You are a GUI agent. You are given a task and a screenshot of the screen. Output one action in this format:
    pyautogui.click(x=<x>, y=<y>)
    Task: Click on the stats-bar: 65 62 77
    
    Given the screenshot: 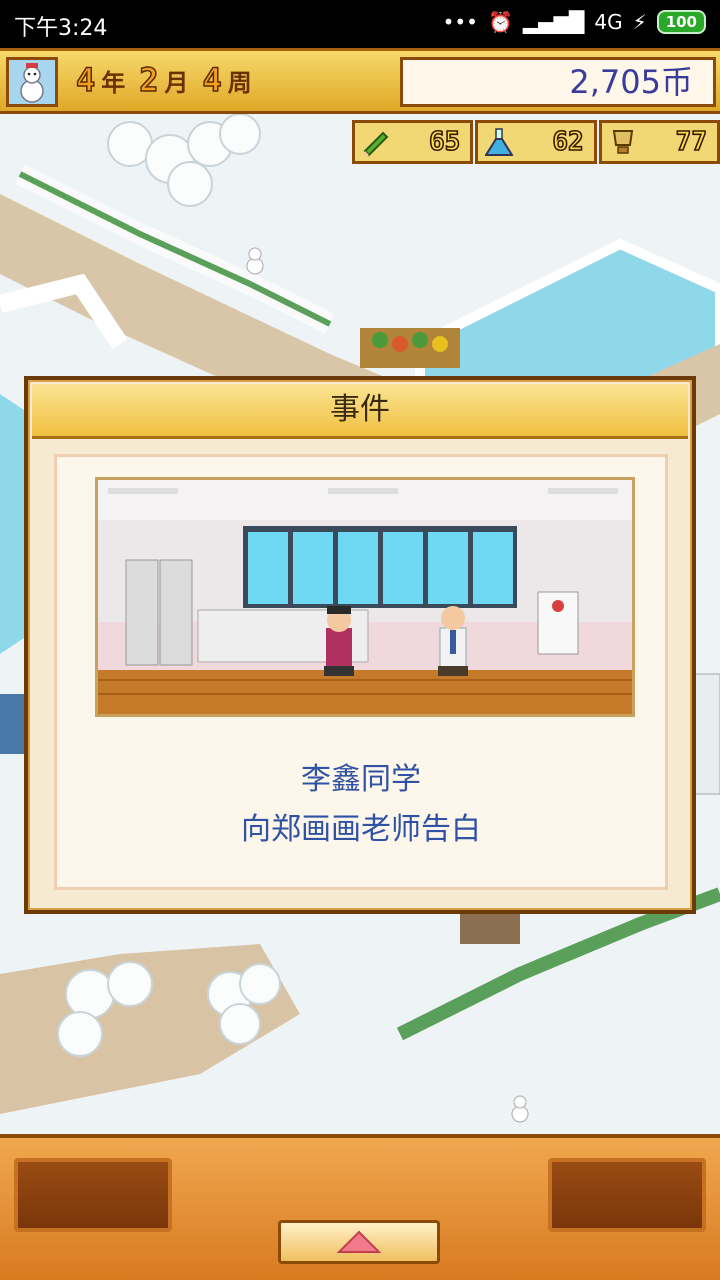 What is the action you would take?
    pyautogui.click(x=536, y=142)
    